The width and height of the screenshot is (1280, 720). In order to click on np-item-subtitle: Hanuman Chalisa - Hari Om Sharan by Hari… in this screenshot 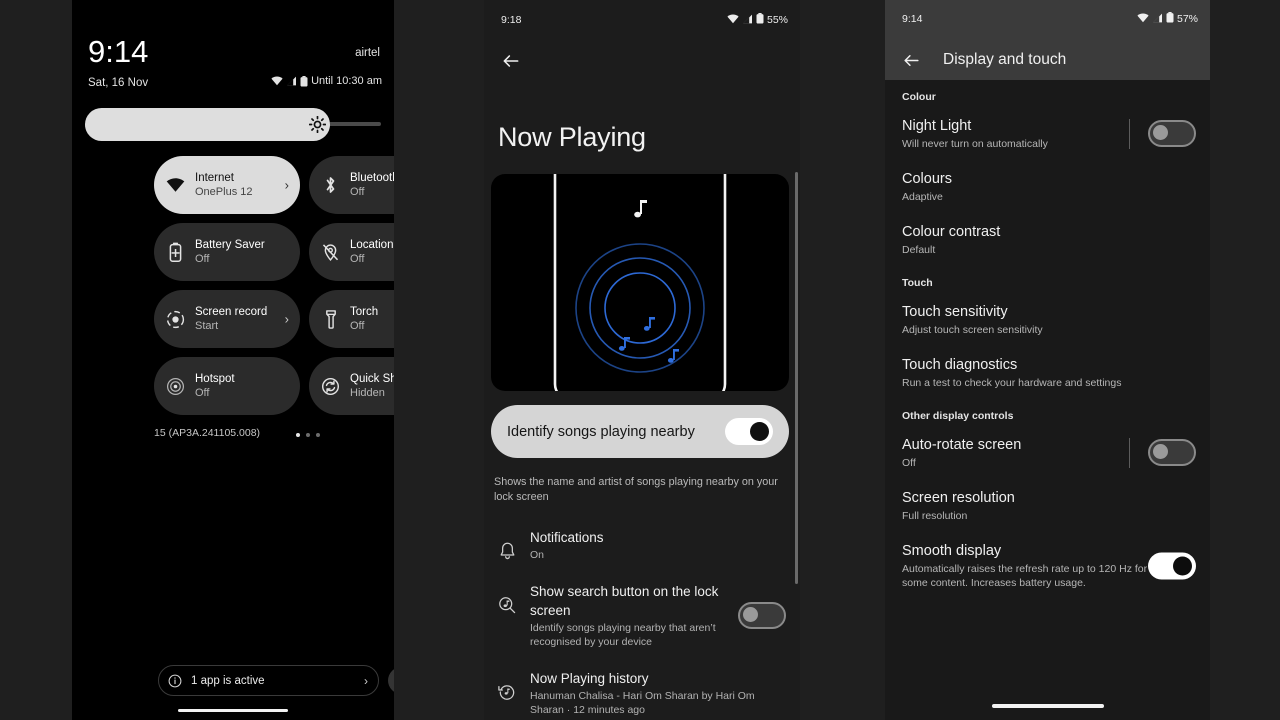, I will do `click(642, 703)`.